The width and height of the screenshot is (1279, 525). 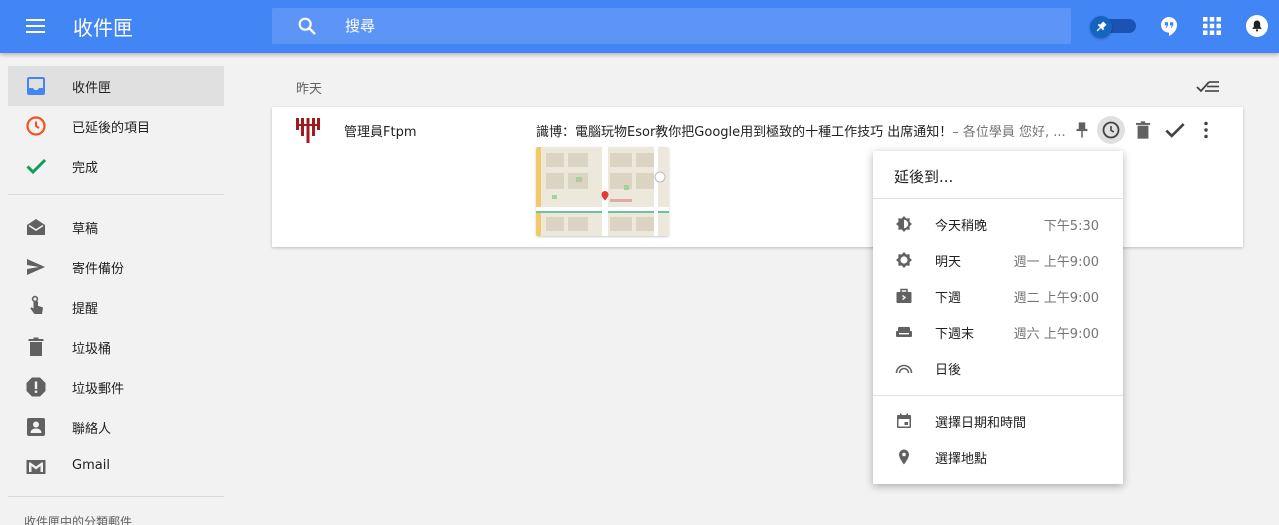 I want to click on sofa-icon, so click(x=904, y=332).